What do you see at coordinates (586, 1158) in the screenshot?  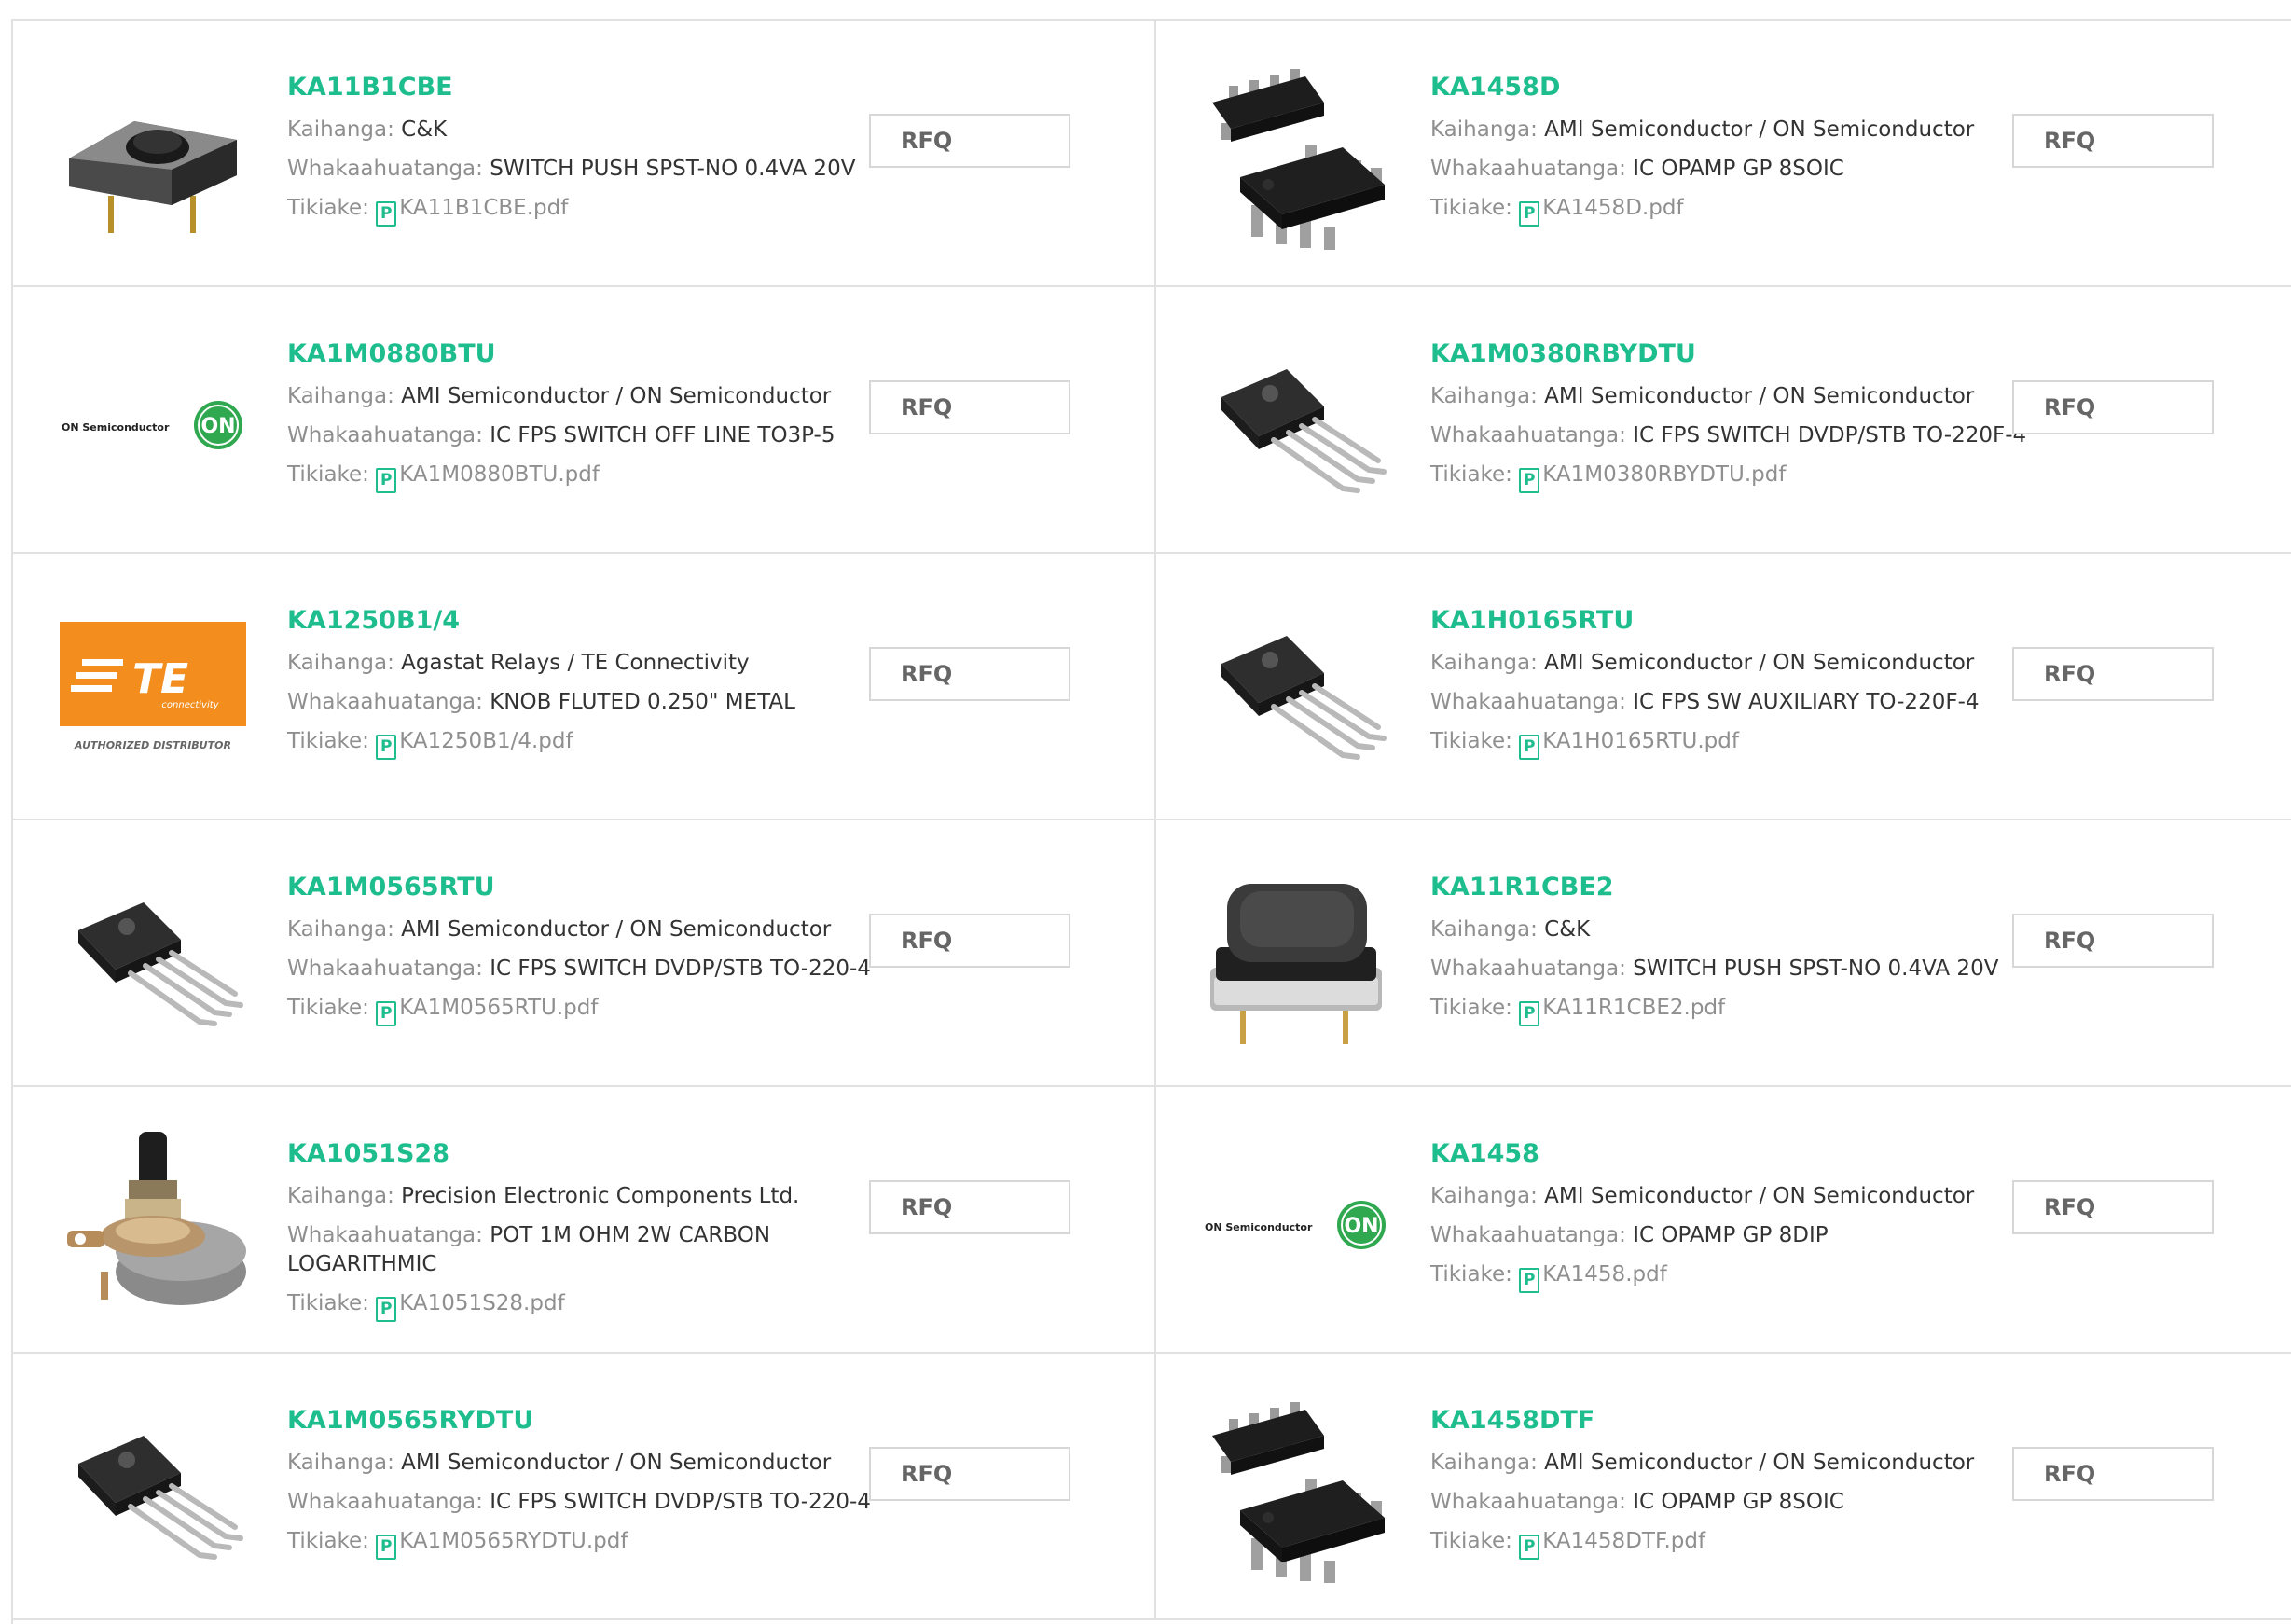 I see `part-number-link: KA1051S28` at bounding box center [586, 1158].